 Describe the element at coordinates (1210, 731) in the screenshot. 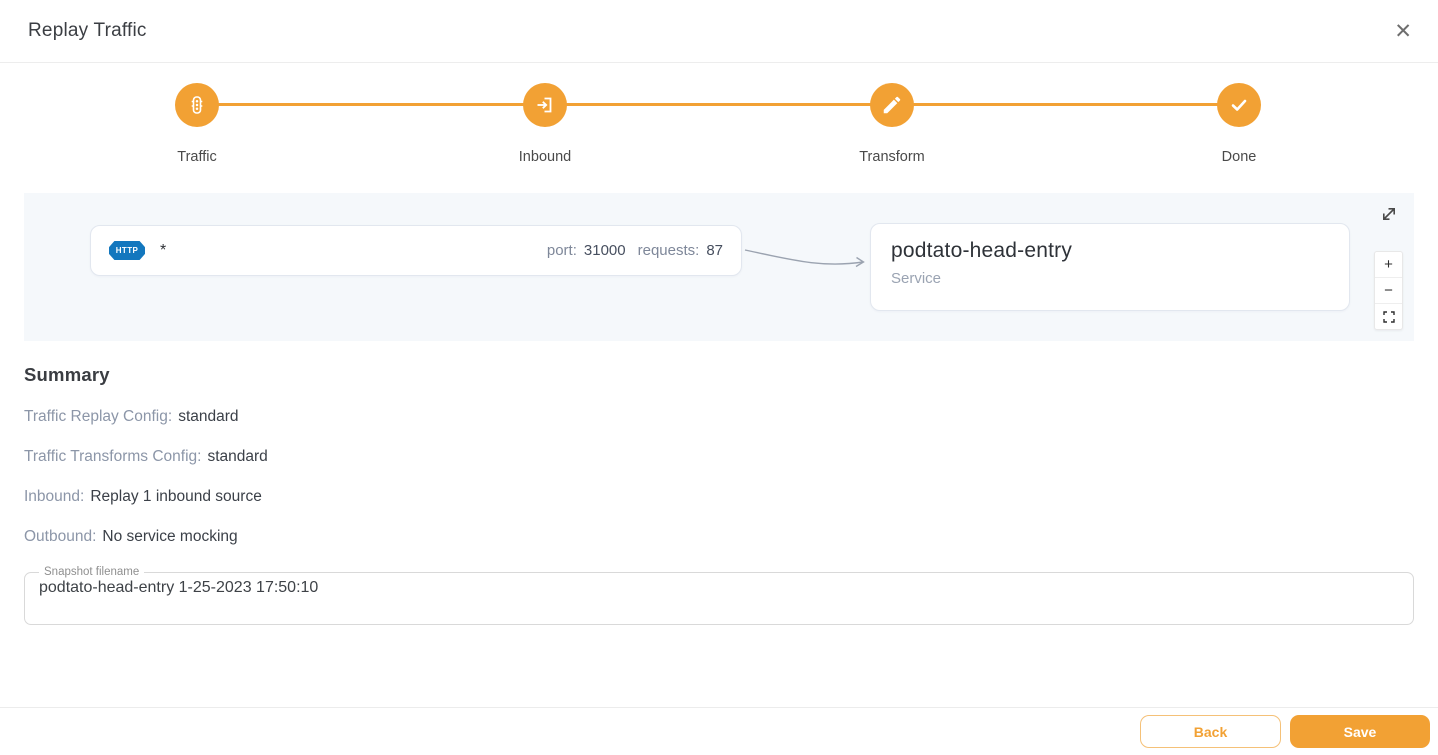

I see `back-button: Back` at that location.